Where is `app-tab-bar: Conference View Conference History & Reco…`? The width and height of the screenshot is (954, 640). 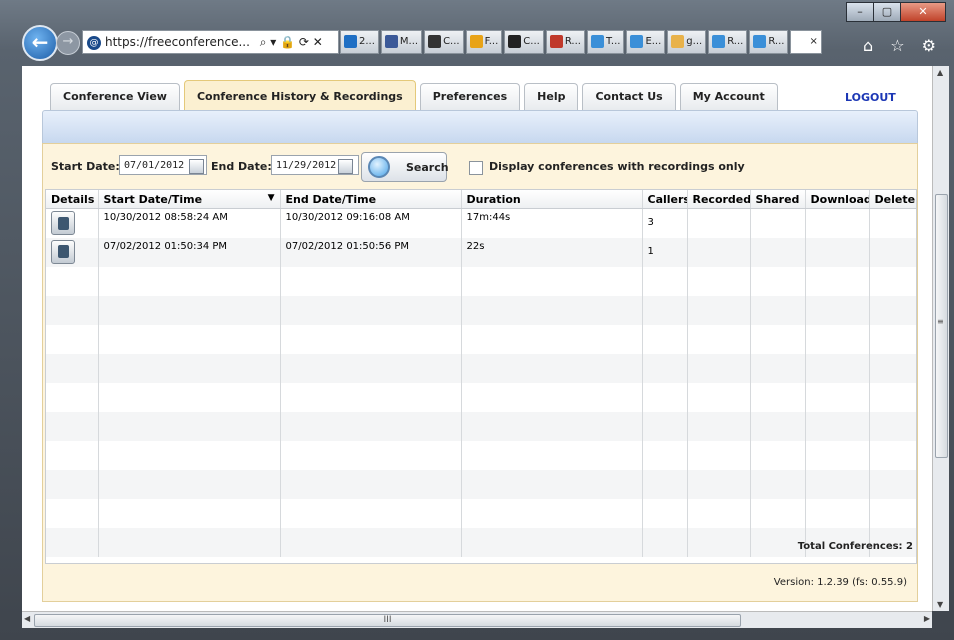 app-tab-bar: Conference View Conference History & Reco… is located at coordinates (416, 95).